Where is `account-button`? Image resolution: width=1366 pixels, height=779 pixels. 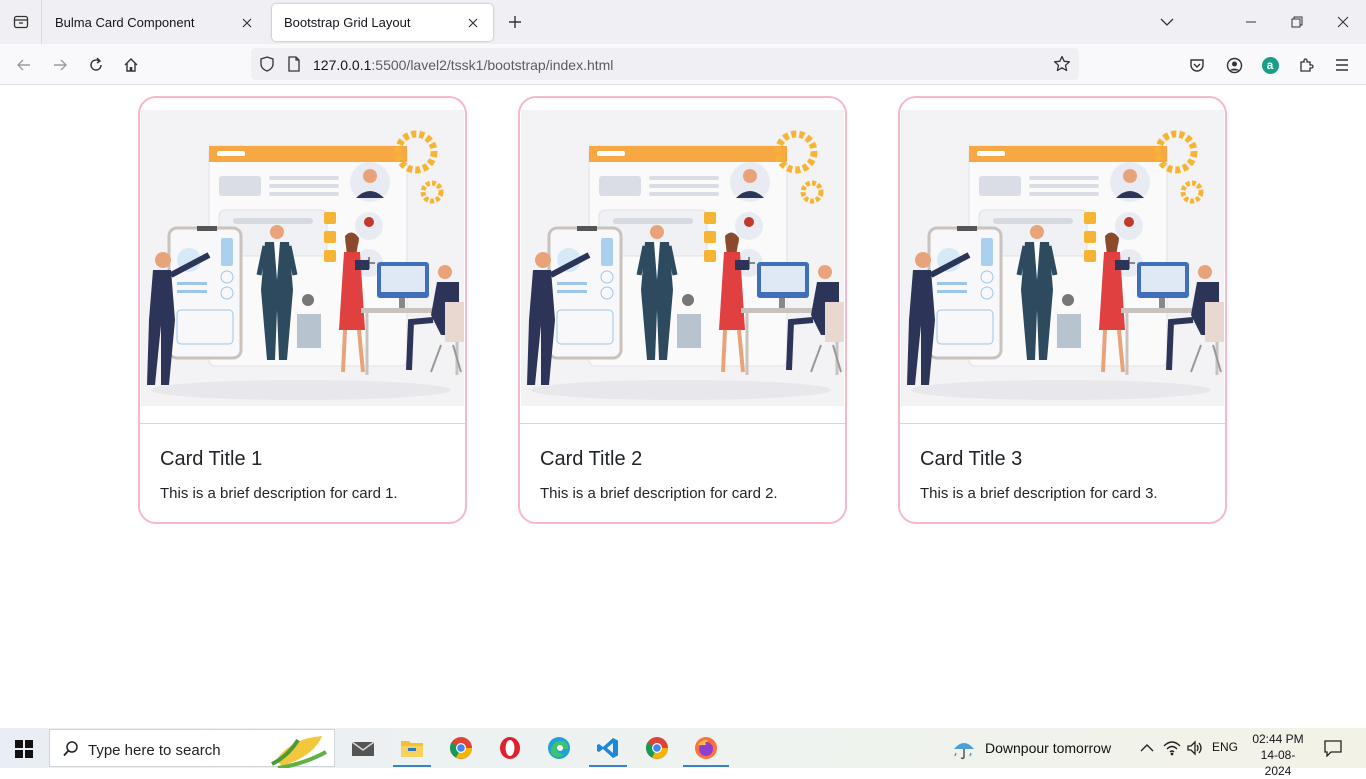
account-button is located at coordinates (1234, 65).